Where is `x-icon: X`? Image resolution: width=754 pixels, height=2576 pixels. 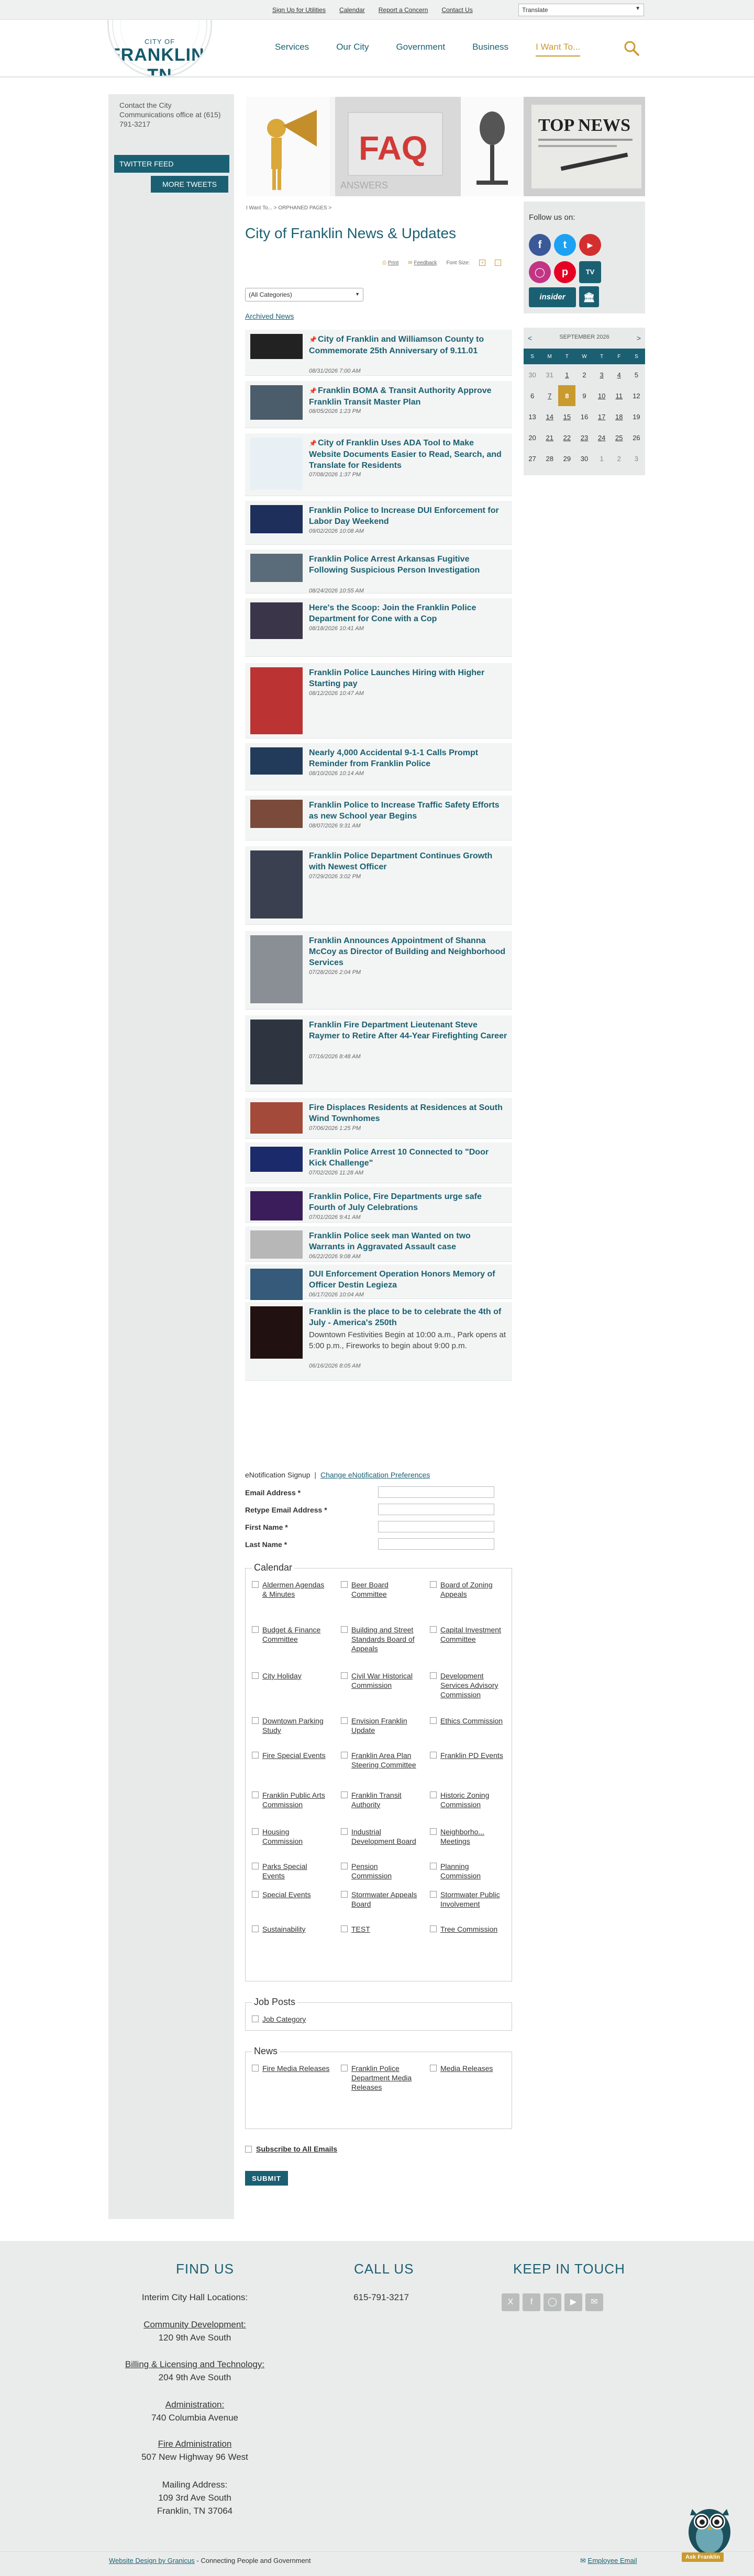
x-icon: X is located at coordinates (510, 2302).